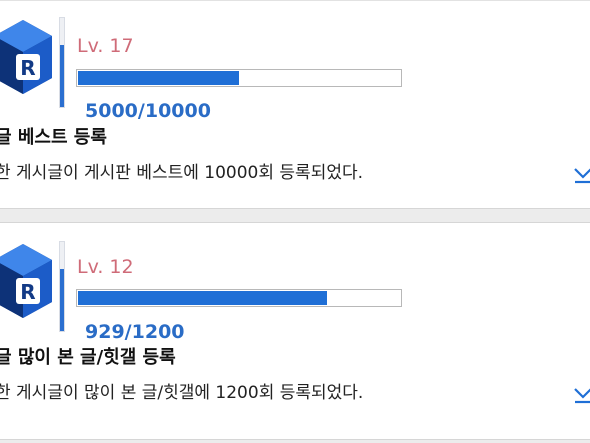  I want to click on progress-count: 5000/10000, so click(148, 111).